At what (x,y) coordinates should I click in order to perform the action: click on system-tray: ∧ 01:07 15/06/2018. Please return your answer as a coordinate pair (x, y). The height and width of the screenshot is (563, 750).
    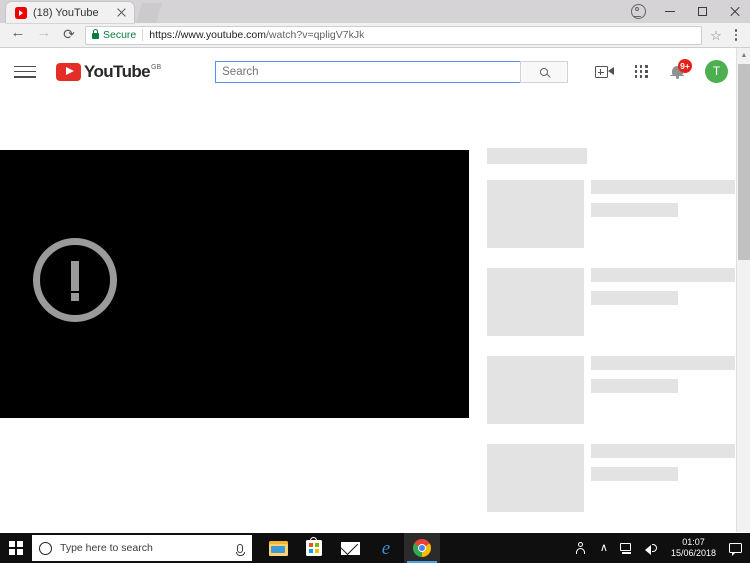
    Looking at the image, I should click on (659, 548).